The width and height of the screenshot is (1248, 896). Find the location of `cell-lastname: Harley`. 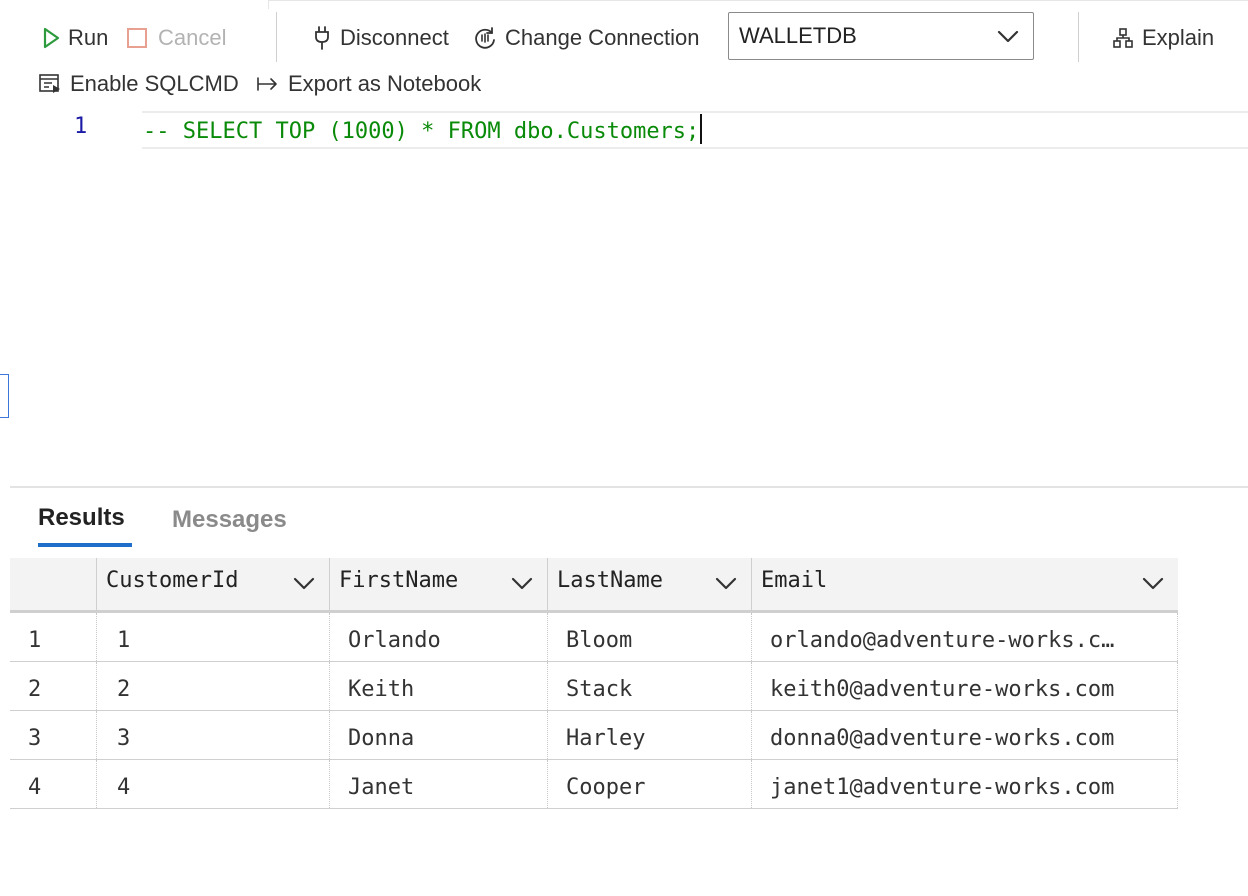

cell-lastname: Harley is located at coordinates (649, 735).